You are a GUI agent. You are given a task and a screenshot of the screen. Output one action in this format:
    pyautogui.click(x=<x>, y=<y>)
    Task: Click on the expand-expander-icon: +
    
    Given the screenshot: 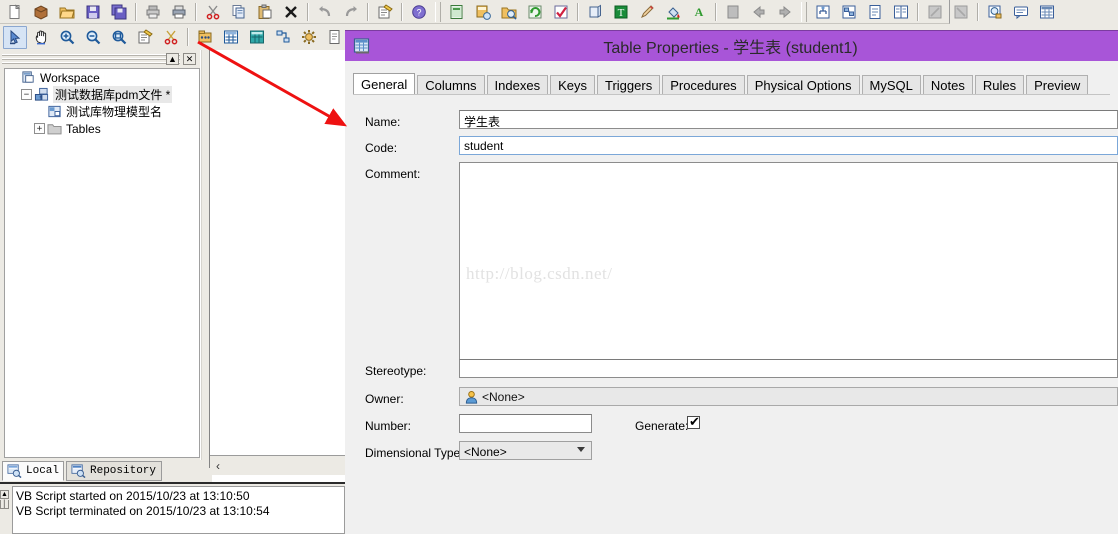 What is the action you would take?
    pyautogui.click(x=39, y=128)
    